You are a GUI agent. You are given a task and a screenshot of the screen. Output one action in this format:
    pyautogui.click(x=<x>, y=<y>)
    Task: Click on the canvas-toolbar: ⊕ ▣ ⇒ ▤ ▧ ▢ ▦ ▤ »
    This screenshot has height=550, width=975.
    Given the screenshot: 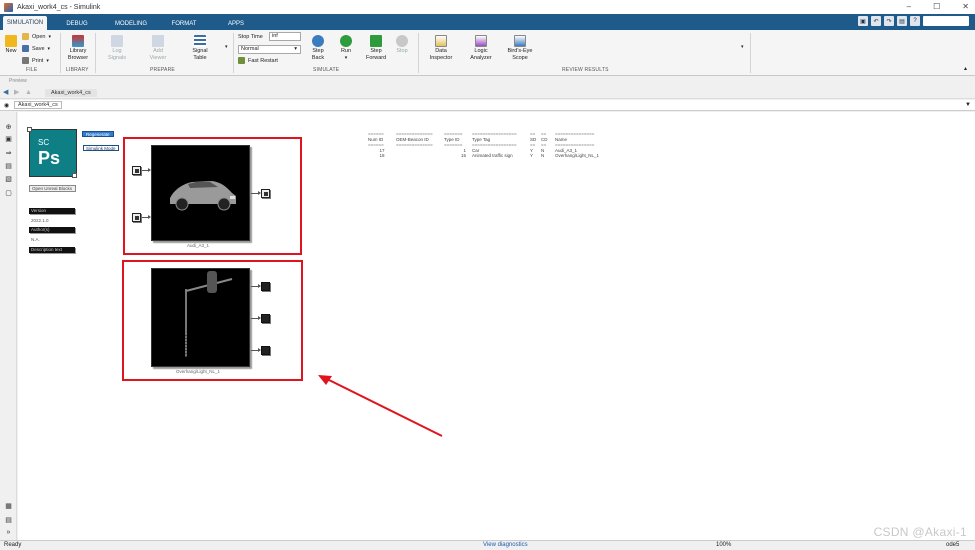 What is the action you would take?
    pyautogui.click(x=8, y=326)
    